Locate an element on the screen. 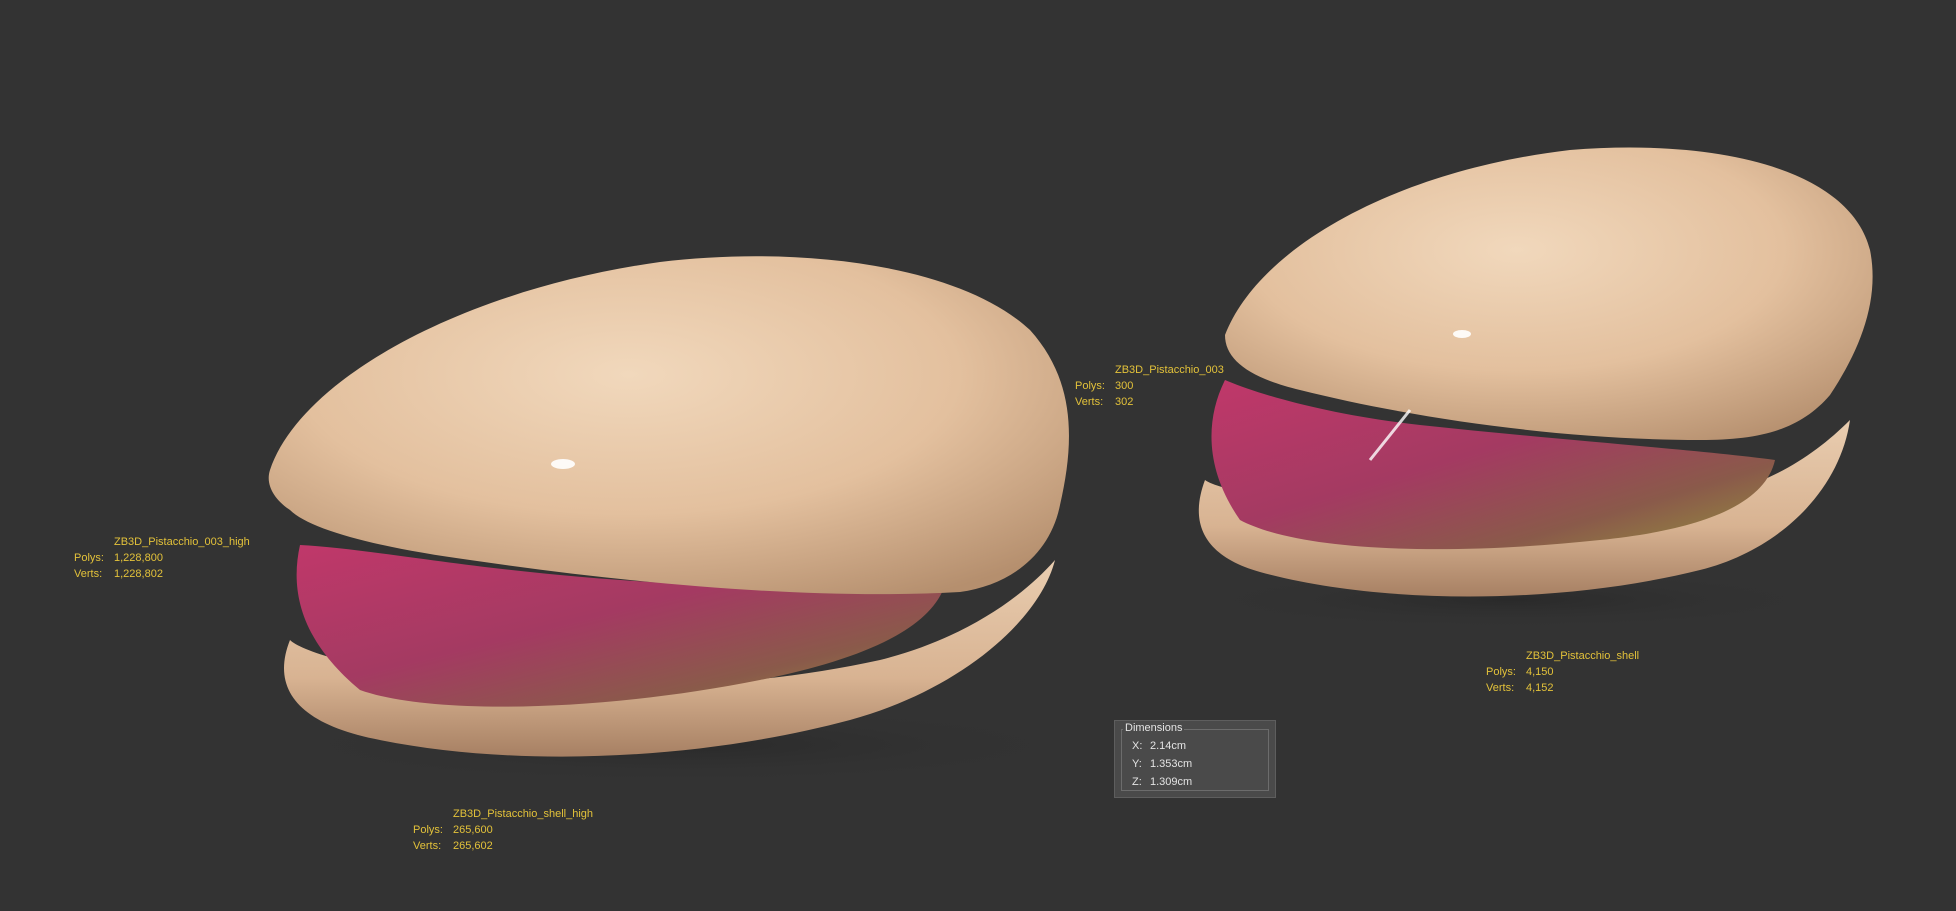 This screenshot has width=1956, height=911. object-name: ZB3D_Pistacchio_shell_high is located at coordinates (523, 814).